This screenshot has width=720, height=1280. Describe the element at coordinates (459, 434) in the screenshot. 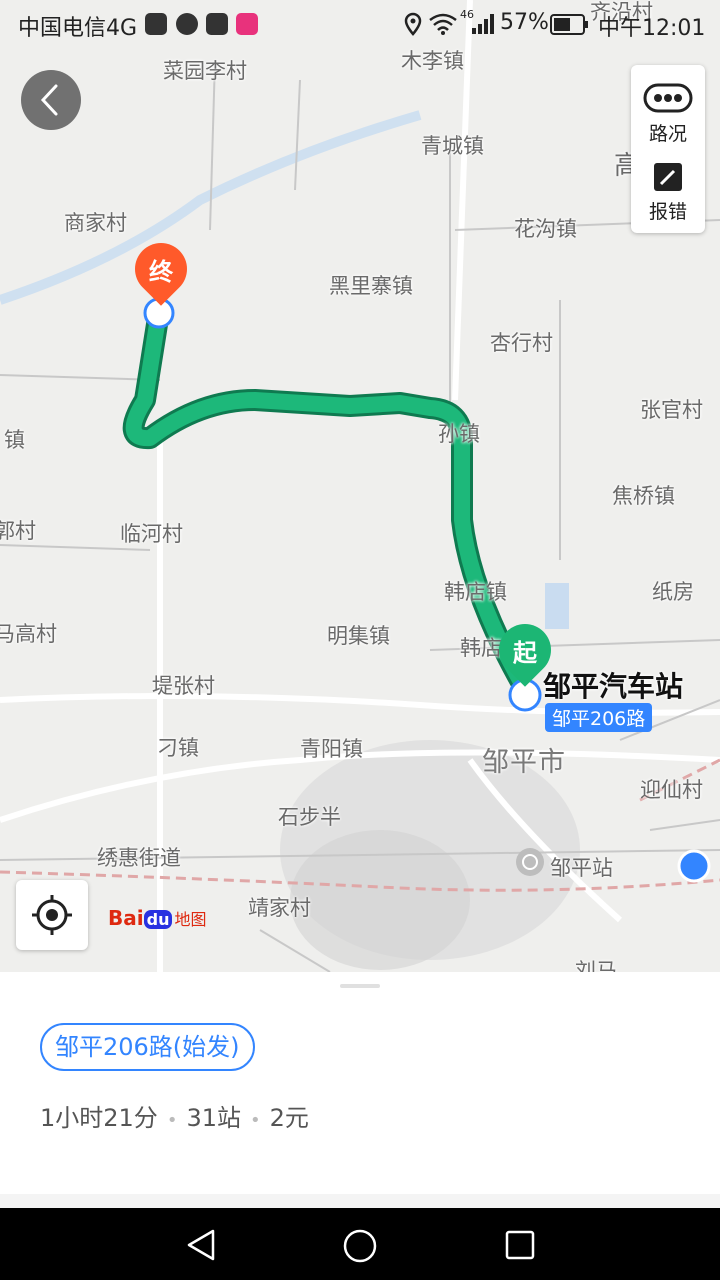

I see `place-label: 孙镇` at that location.